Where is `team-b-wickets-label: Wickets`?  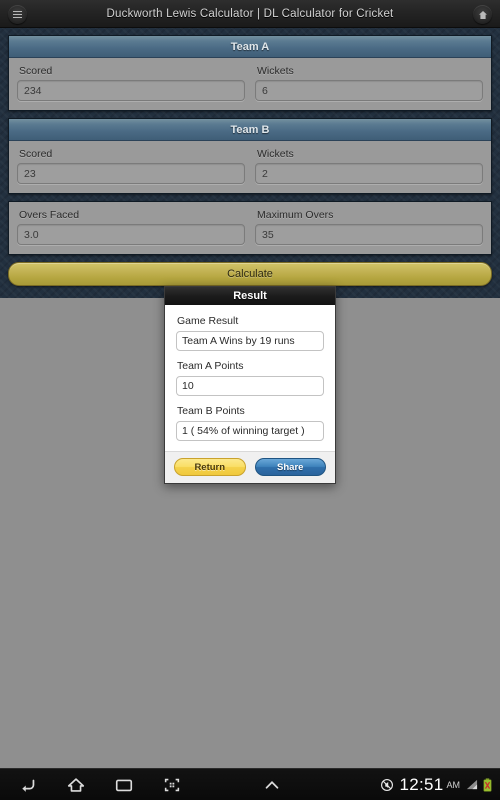 team-b-wickets-label: Wickets is located at coordinates (275, 154).